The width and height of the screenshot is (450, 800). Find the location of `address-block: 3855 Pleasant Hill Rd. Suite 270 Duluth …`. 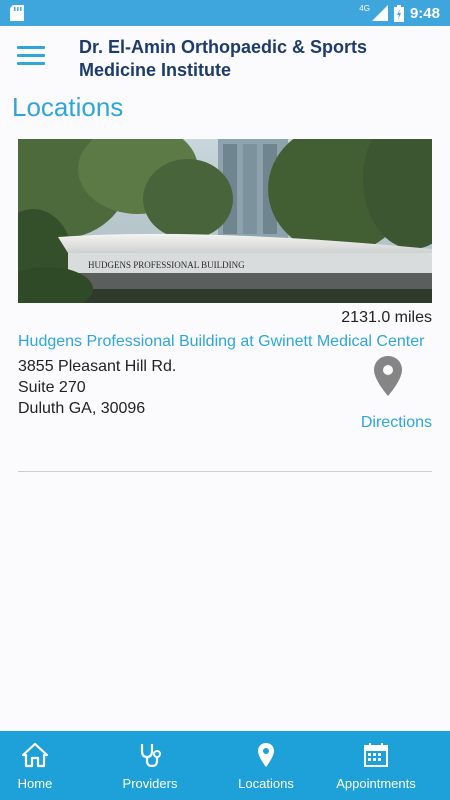

address-block: 3855 Pleasant Hill Rd. Suite 270 Duluth … is located at coordinates (225, 396).